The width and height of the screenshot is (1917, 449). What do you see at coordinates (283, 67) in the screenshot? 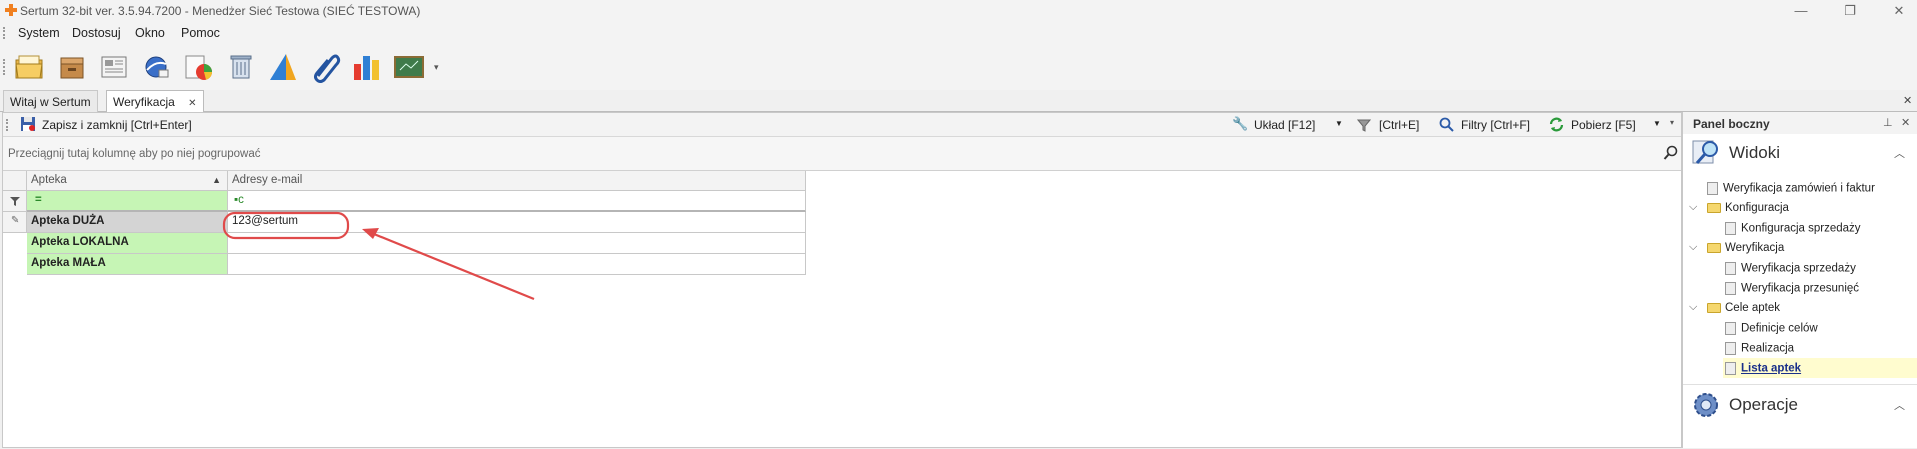
I see `triangle-chart-icon` at bounding box center [283, 67].